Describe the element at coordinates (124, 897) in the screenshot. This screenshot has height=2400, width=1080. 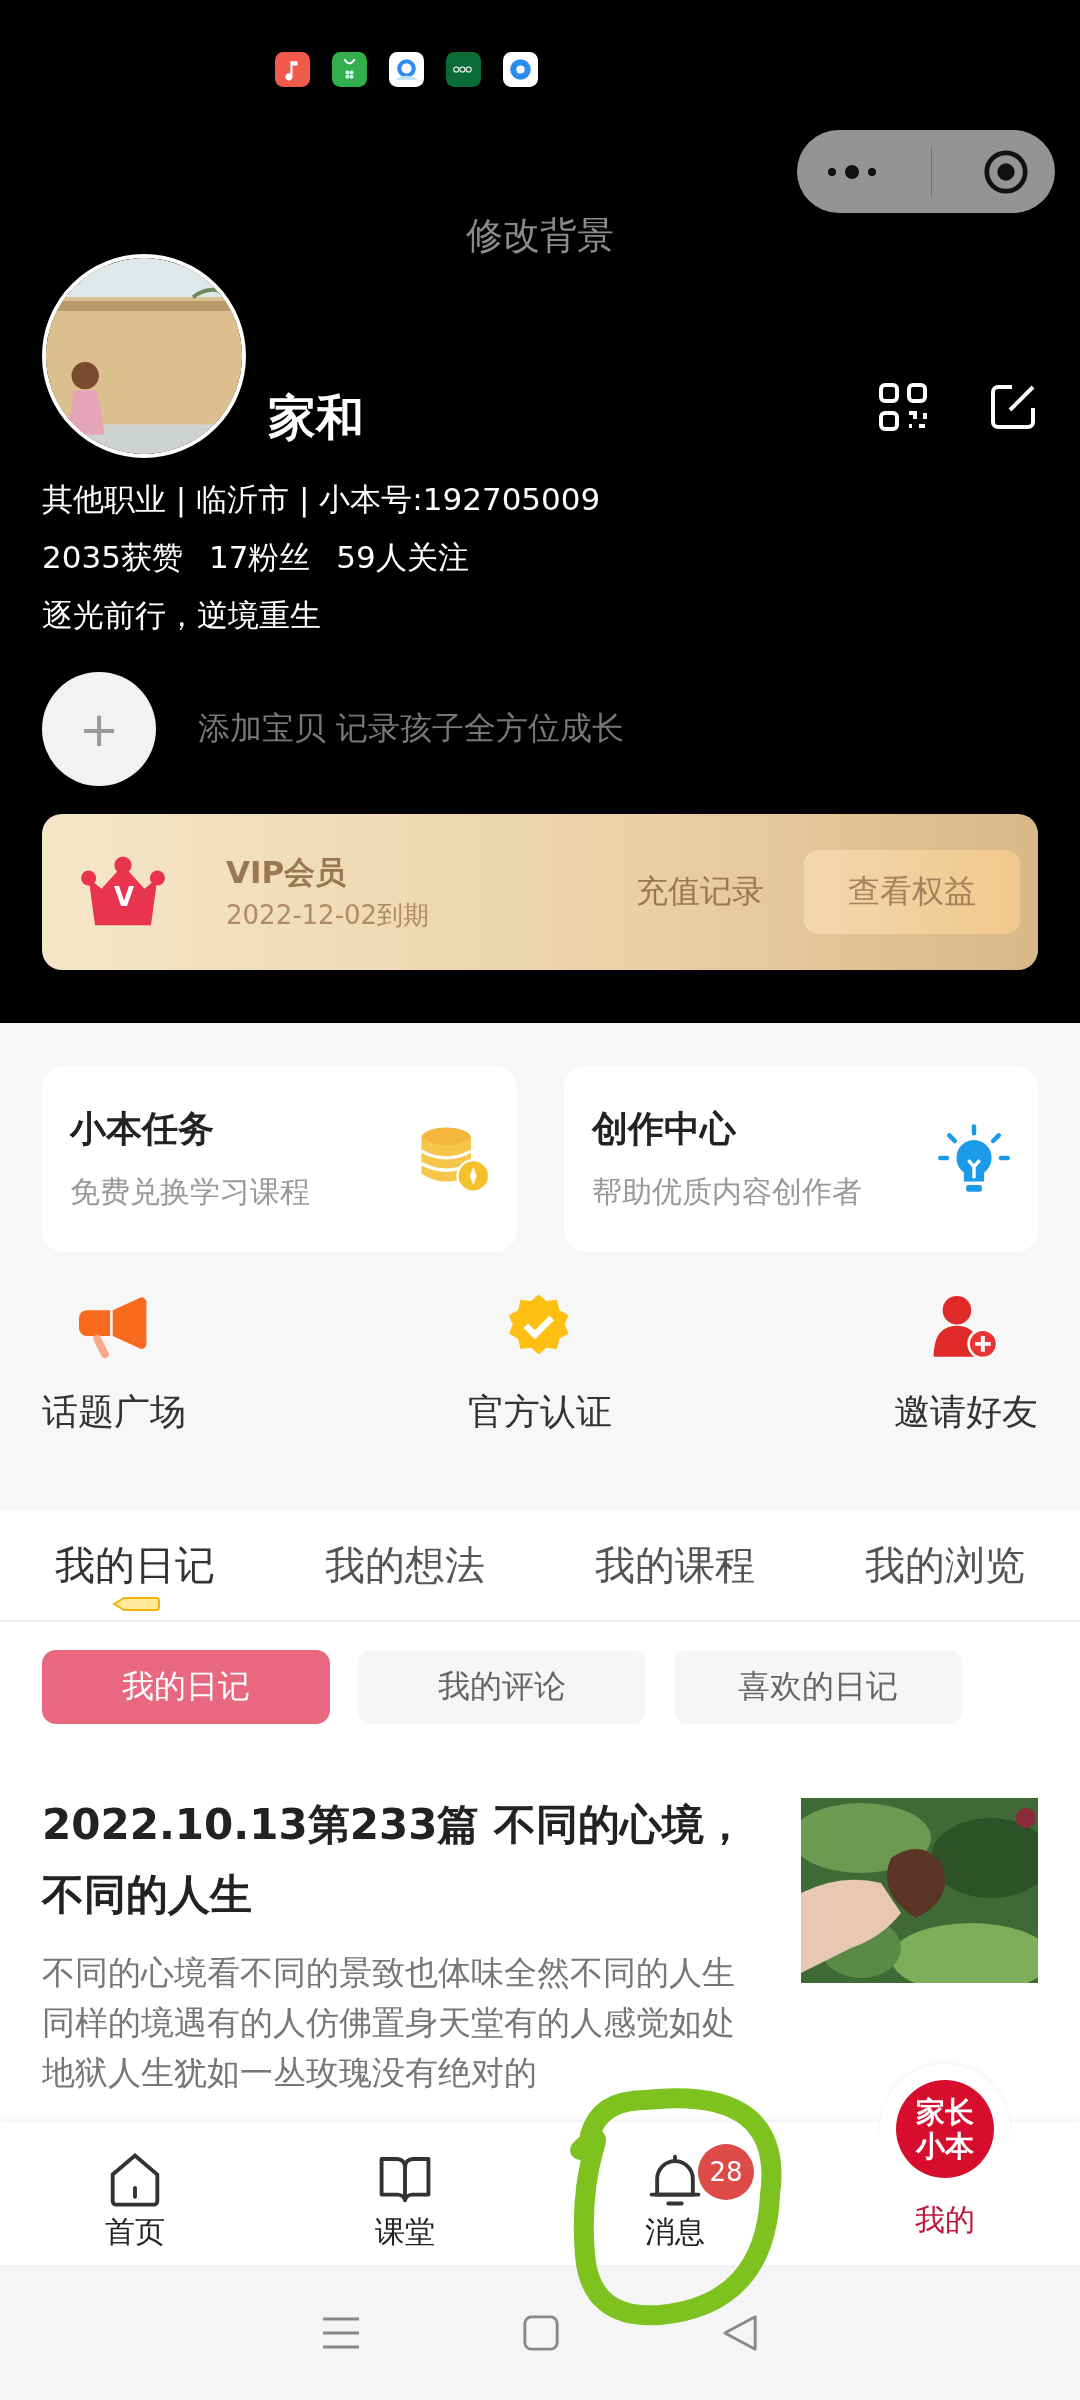
I see `vip-badge-letter: V` at that location.